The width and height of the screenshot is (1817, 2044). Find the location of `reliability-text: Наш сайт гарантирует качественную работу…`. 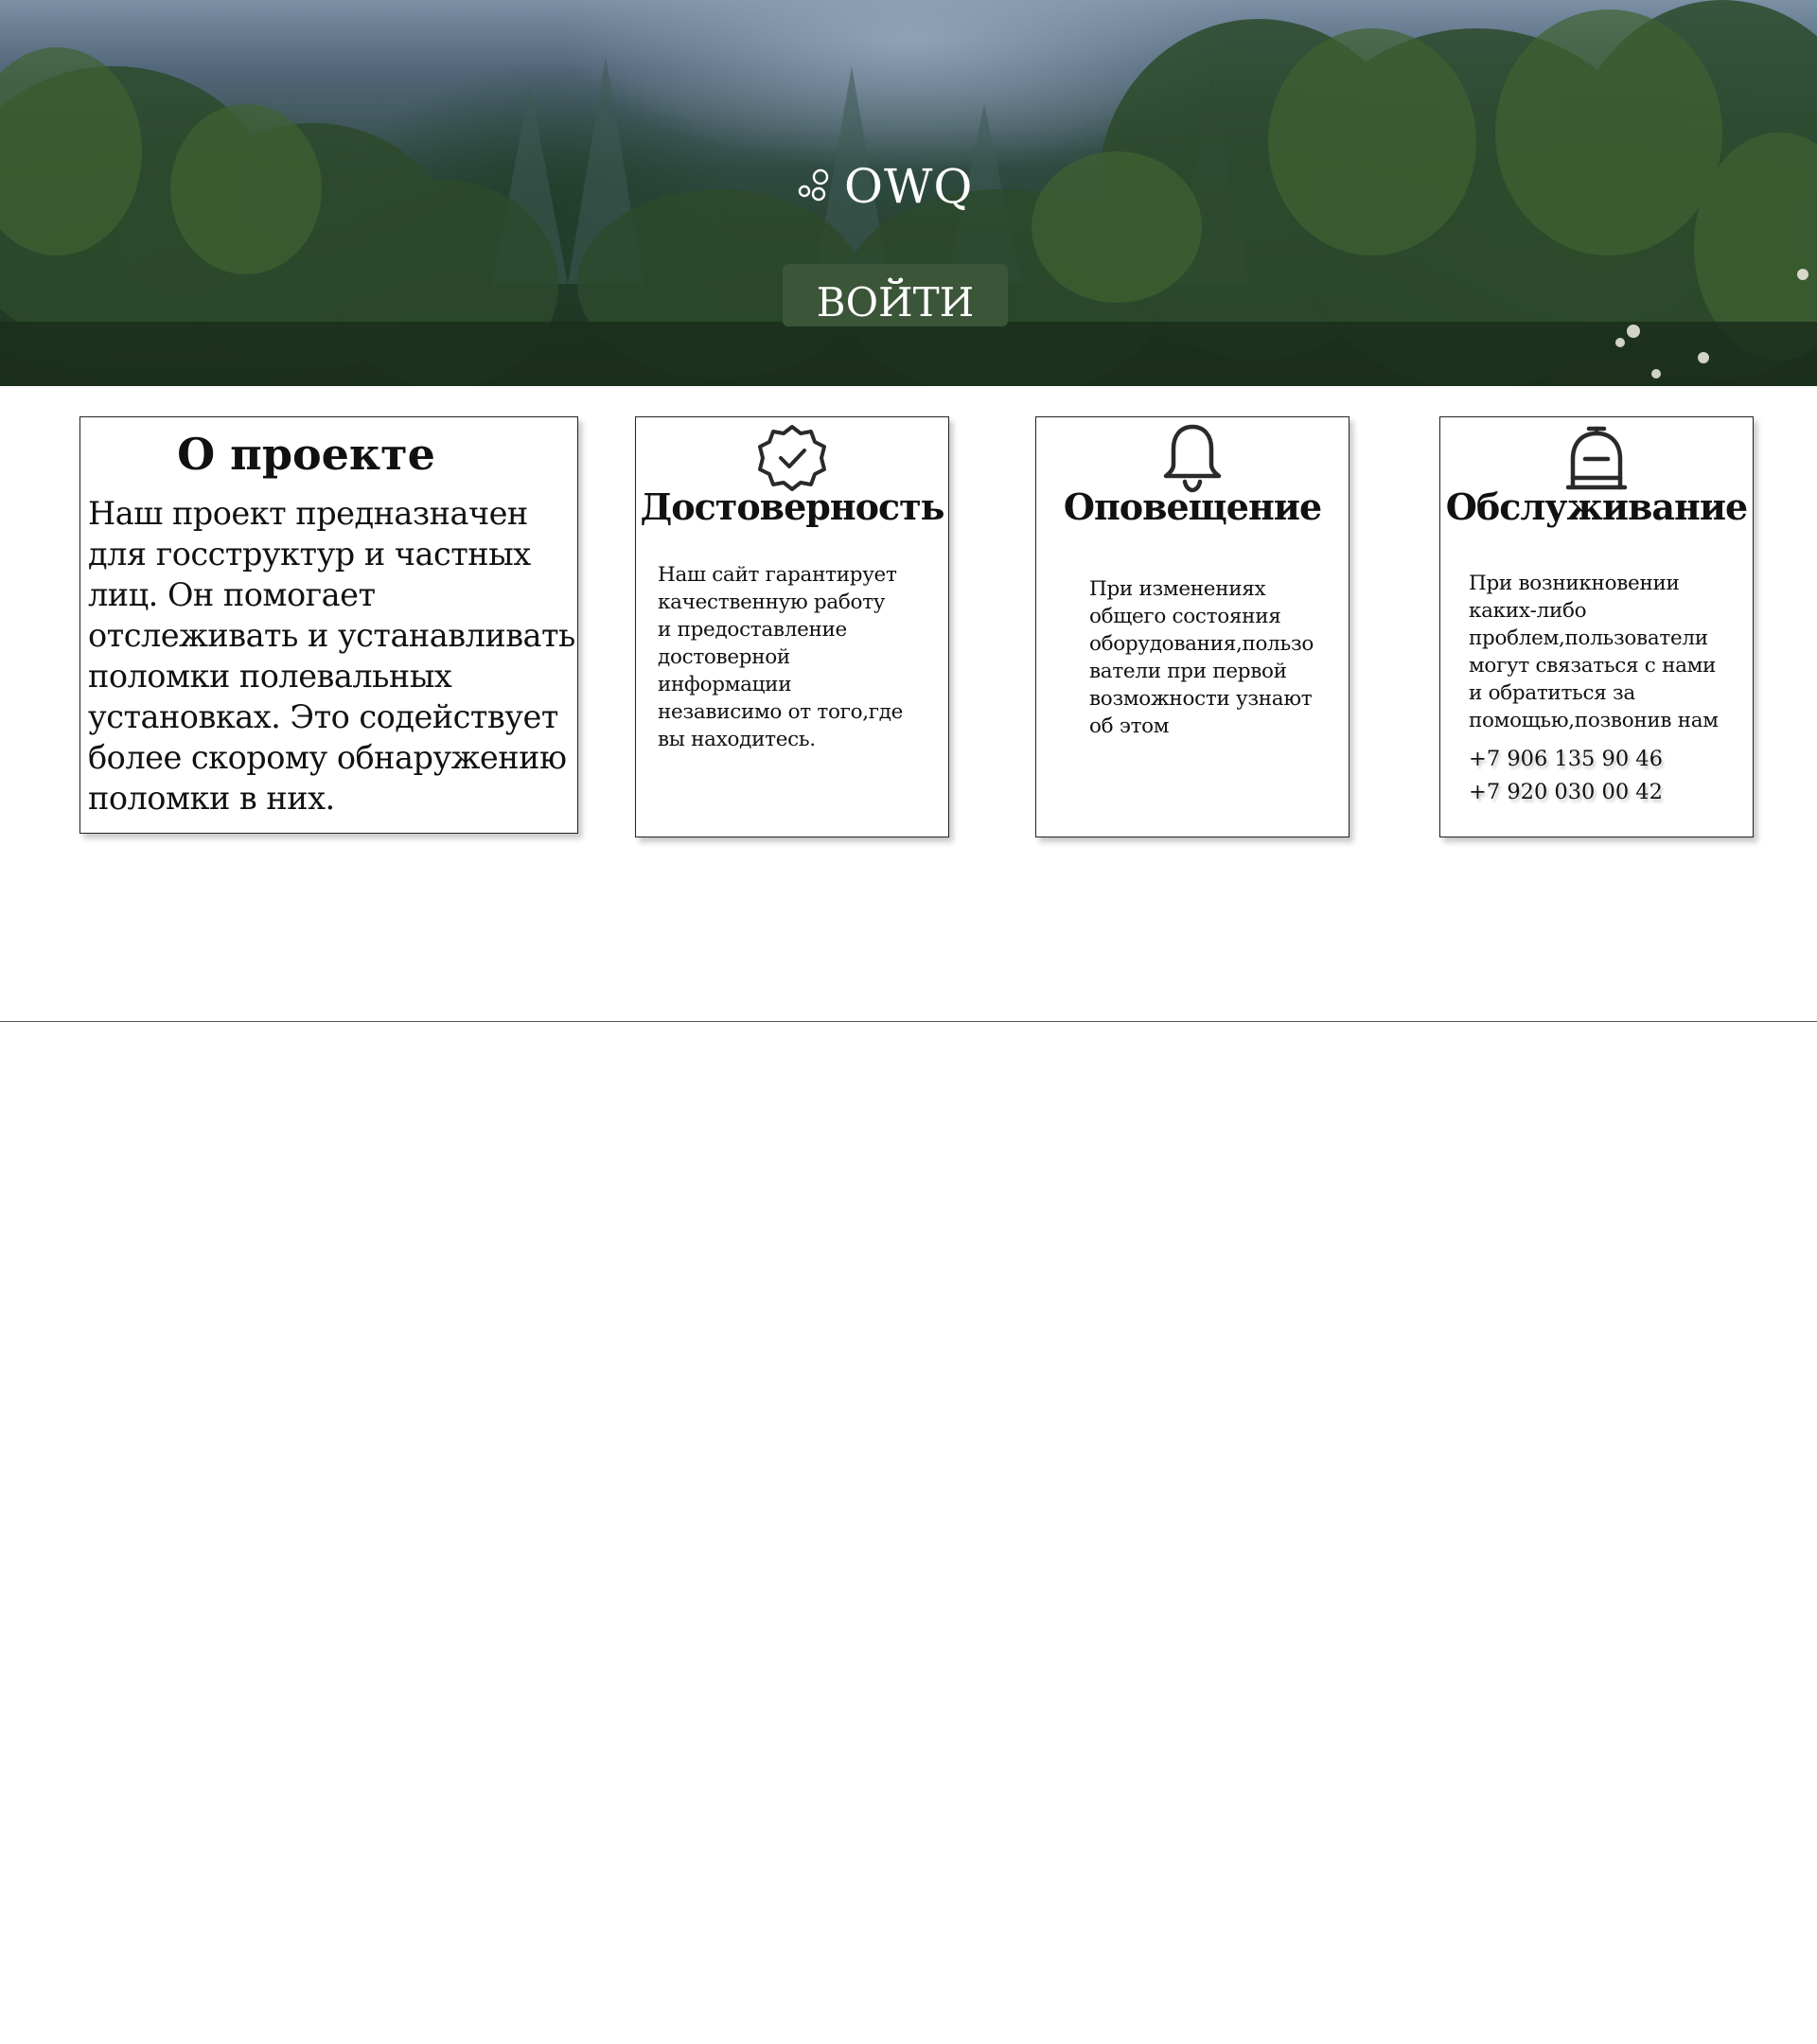

reliability-text: Наш сайт гарантирует качественную работу… is located at coordinates (781, 657).